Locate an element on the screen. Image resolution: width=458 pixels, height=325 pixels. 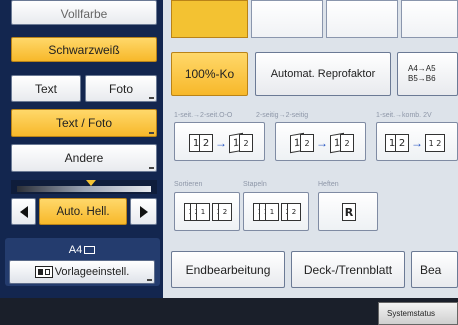
density-bar is located at coordinates (84, 189).